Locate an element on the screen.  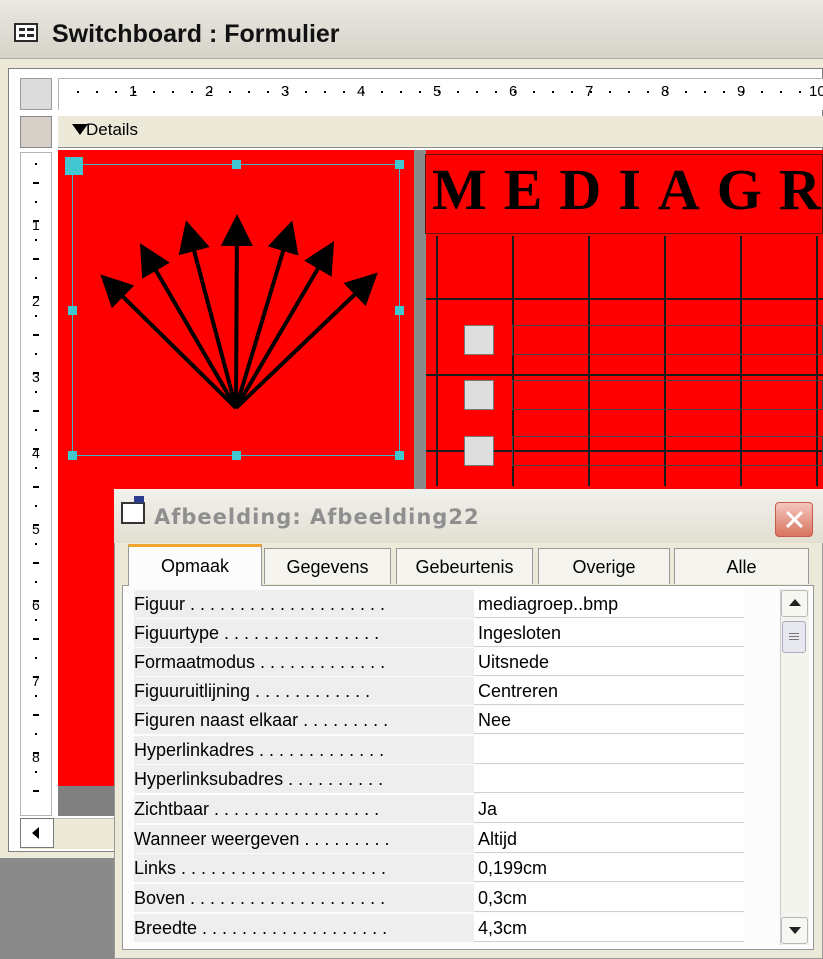
section-selector is located at coordinates (36, 132).